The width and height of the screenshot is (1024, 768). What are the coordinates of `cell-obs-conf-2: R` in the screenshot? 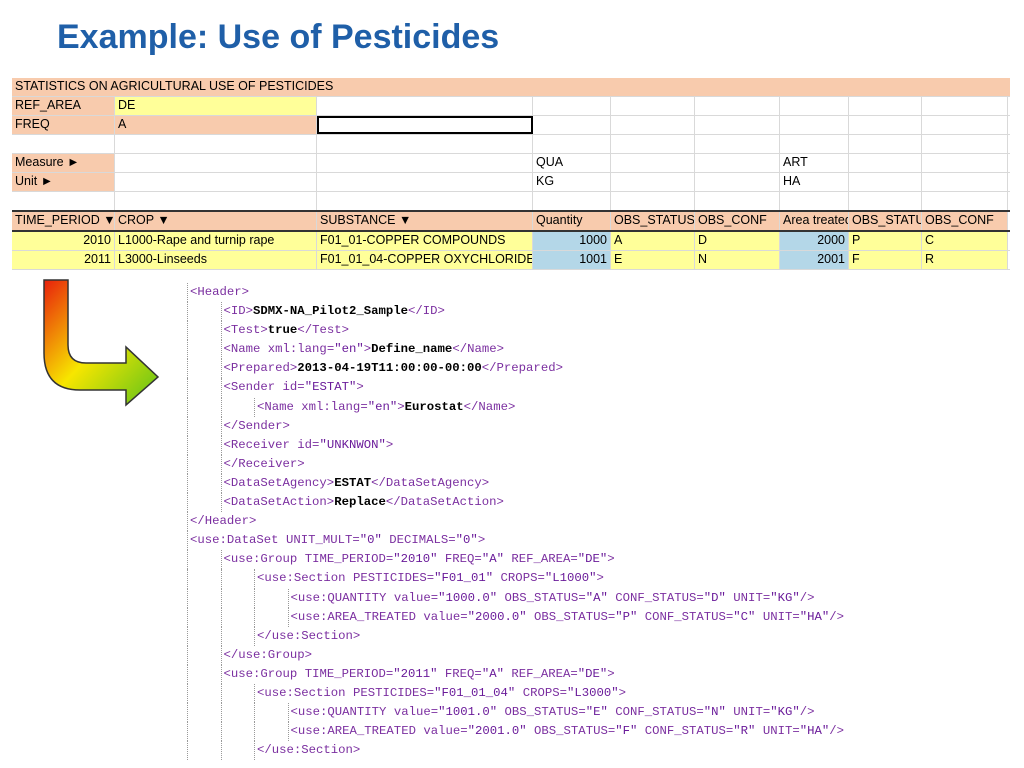 It's located at (965, 260).